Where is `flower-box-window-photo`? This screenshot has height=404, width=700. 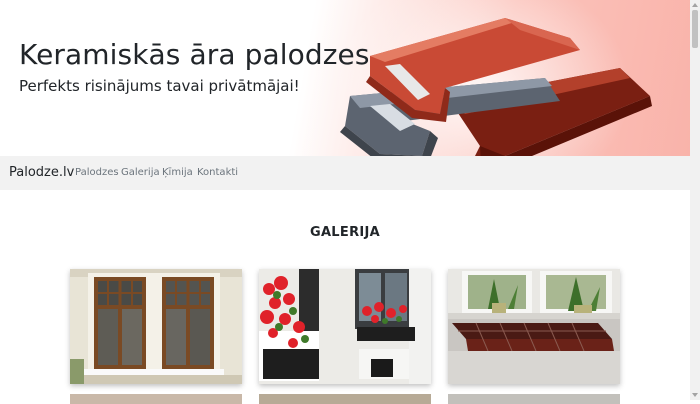
flower-box-window-photo is located at coordinates (345, 326).